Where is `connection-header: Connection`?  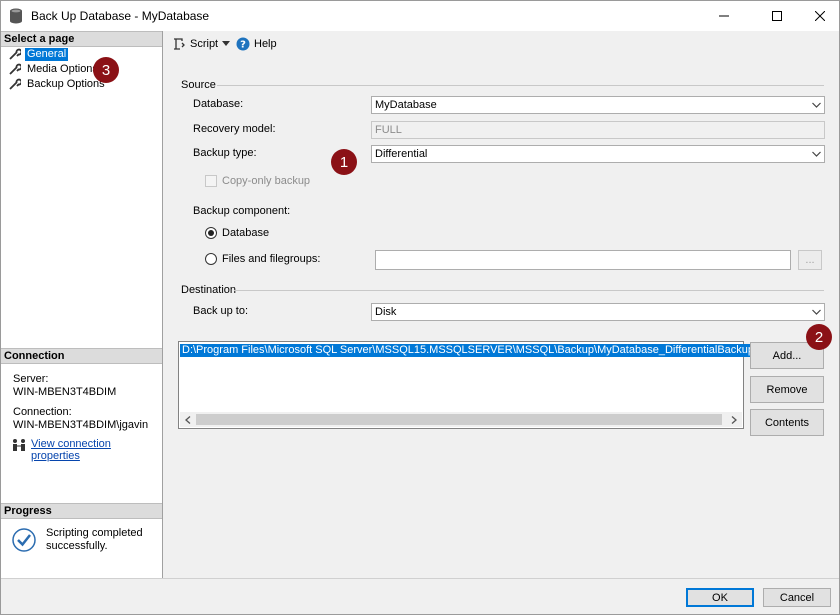 connection-header: Connection is located at coordinates (81, 356).